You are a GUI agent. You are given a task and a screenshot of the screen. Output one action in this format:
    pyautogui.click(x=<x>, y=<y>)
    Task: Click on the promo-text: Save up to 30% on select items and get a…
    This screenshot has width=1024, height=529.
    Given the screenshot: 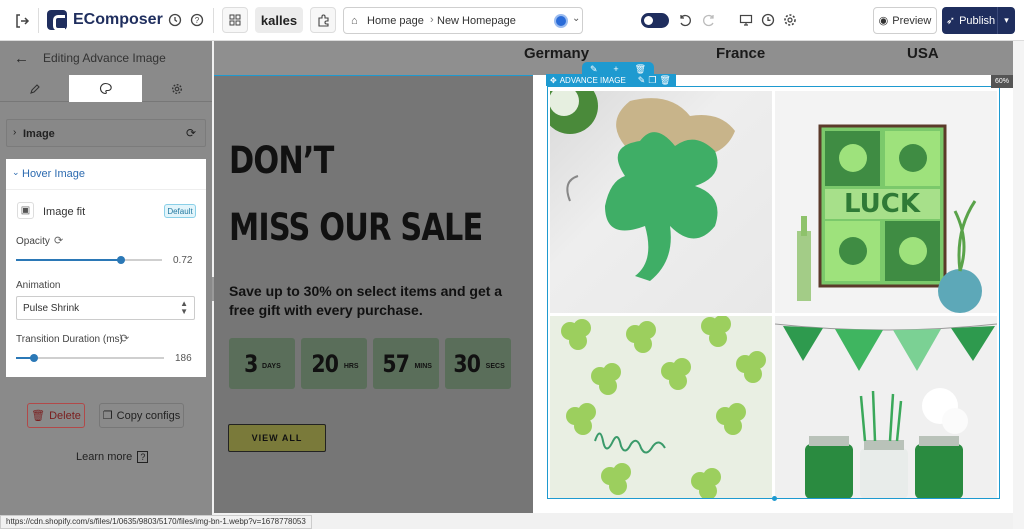 What is the action you would take?
    pyautogui.click(x=374, y=301)
    